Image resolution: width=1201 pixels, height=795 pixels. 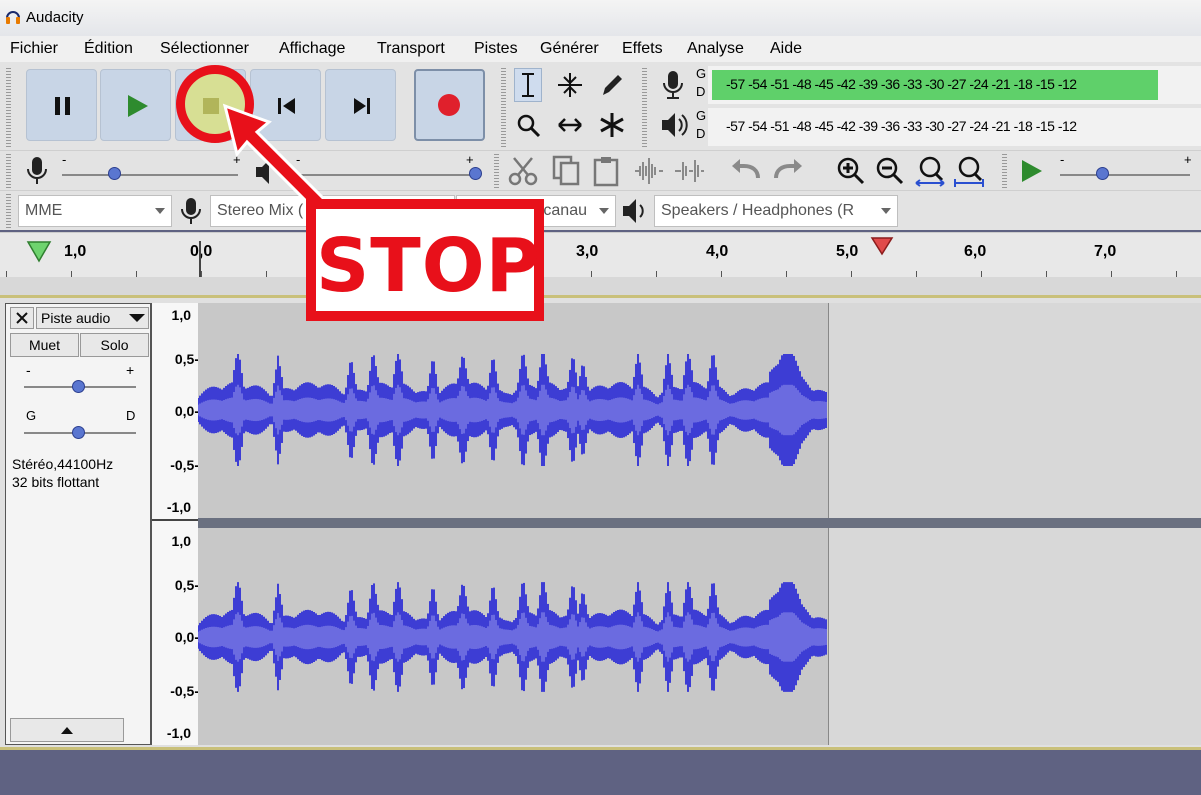 I want to click on mixer-toolbar-grip, so click(x=8, y=171).